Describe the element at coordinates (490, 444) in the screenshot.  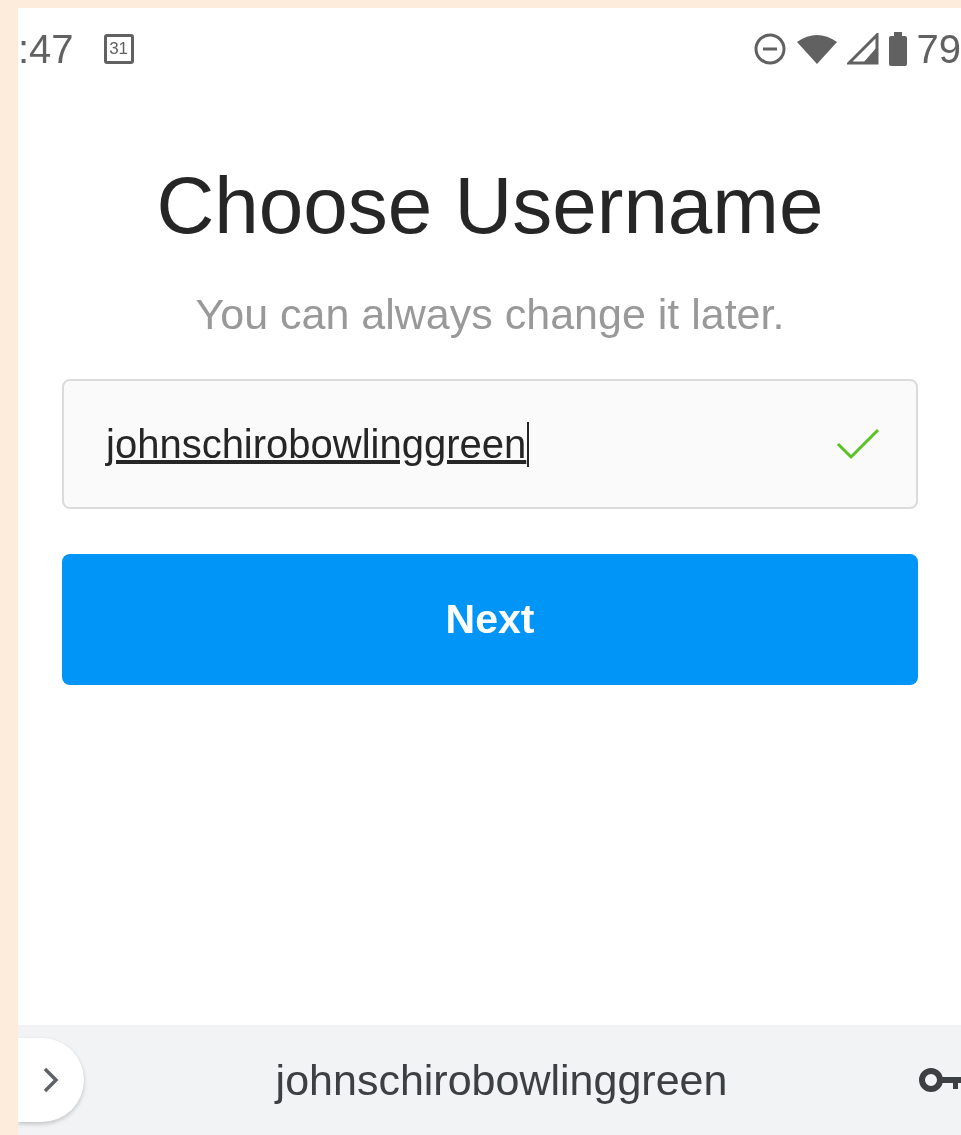
I see `username-field: johnschirobowlinggreen` at that location.